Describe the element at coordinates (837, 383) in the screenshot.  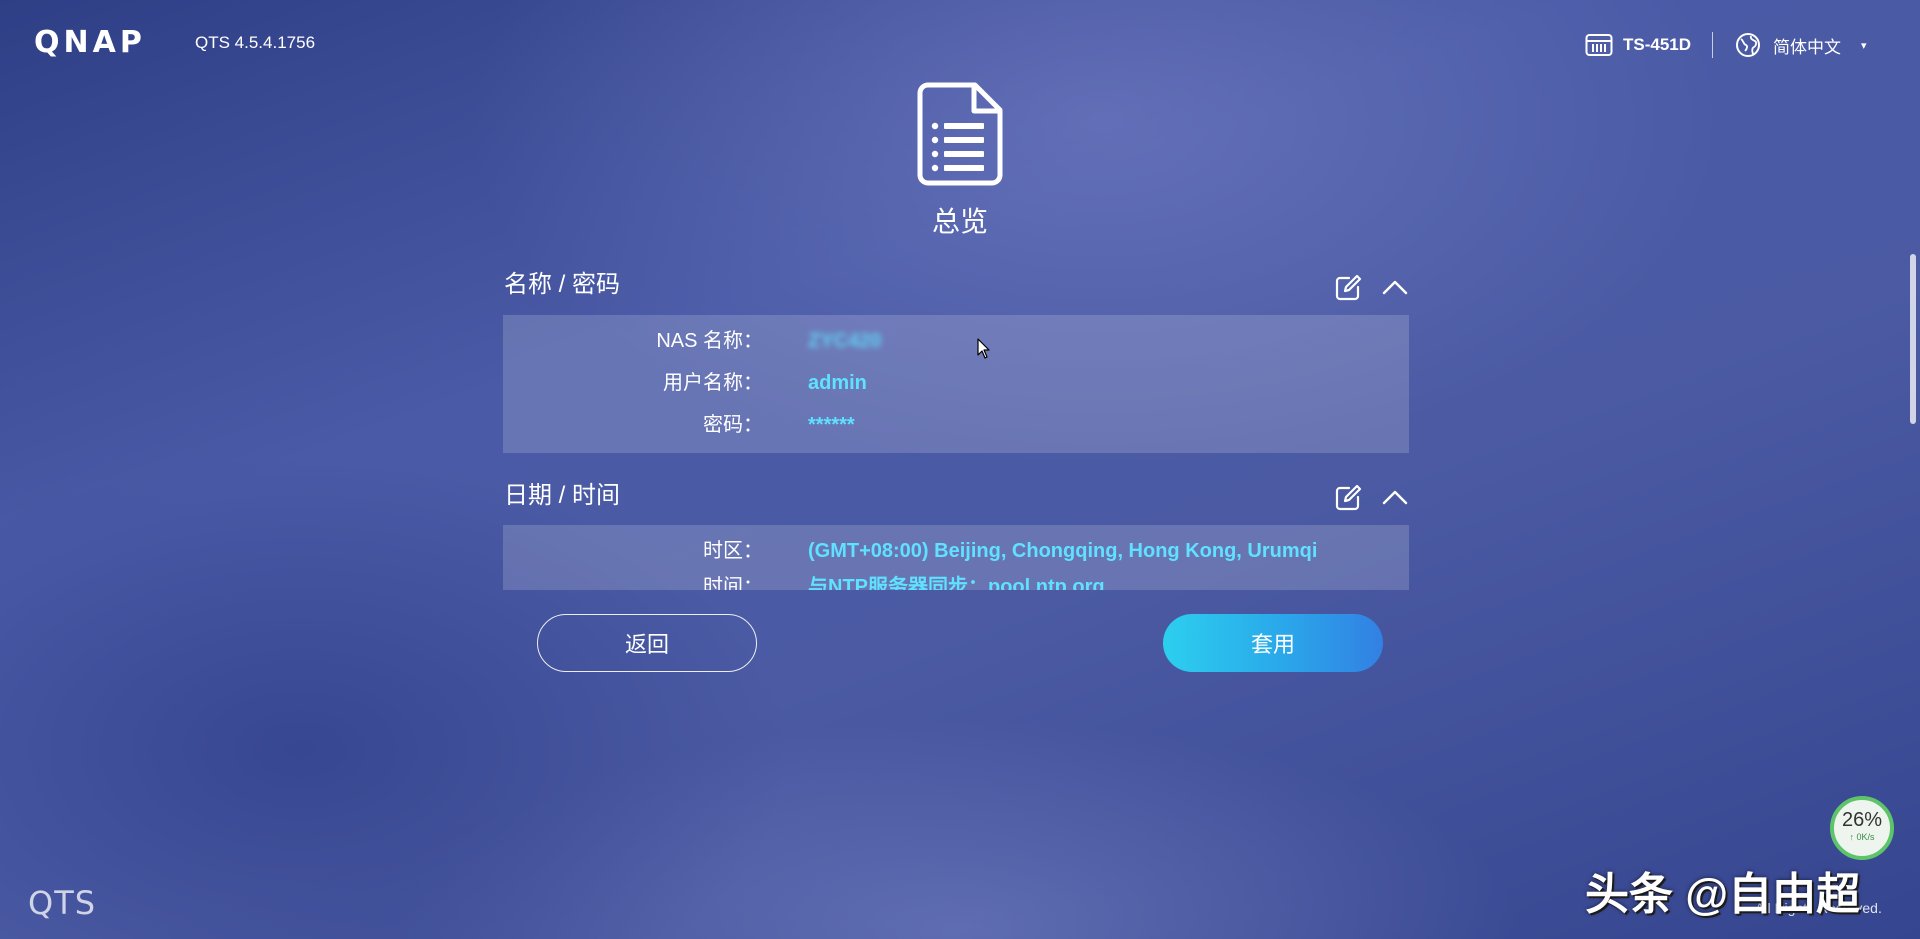
I see `username-value: admin` at that location.